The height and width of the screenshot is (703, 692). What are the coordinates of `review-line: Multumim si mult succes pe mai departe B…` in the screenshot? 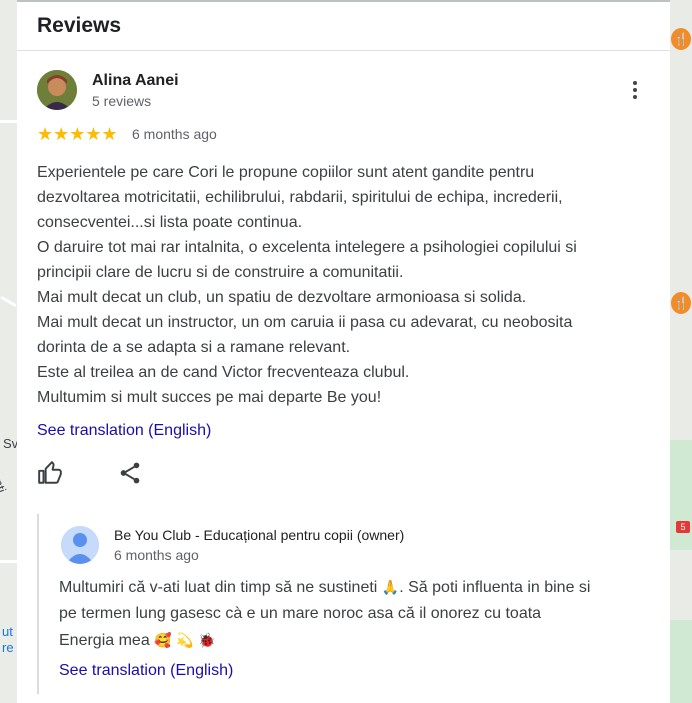 It's located at (209, 397).